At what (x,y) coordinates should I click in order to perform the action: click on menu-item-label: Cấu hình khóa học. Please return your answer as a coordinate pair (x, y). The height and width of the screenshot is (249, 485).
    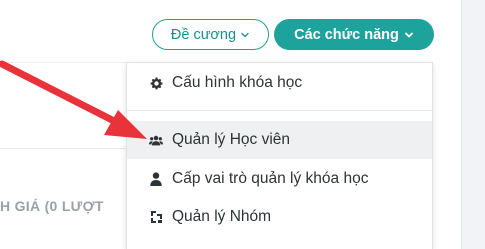
    Looking at the image, I should click on (237, 82).